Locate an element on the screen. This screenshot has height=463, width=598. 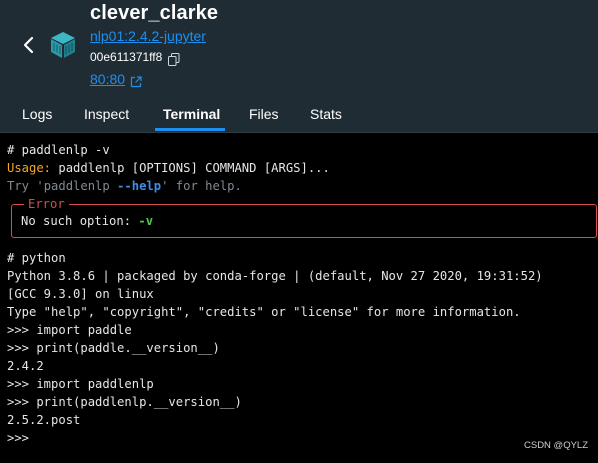
terminal-line: [GCC 9.3.0] on linux is located at coordinates (80, 294).